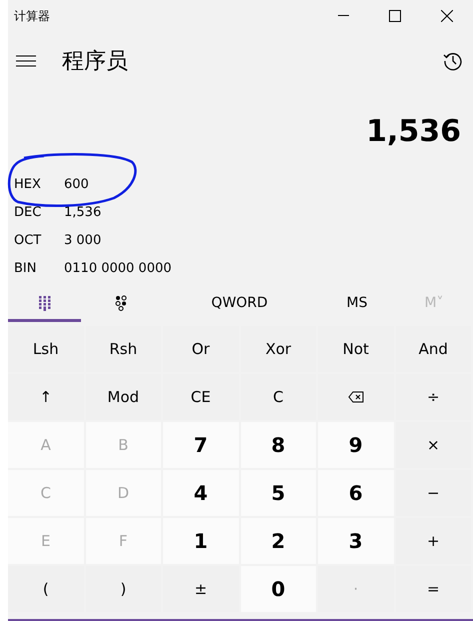  I want to click on calculator-key: 5, so click(278, 493).